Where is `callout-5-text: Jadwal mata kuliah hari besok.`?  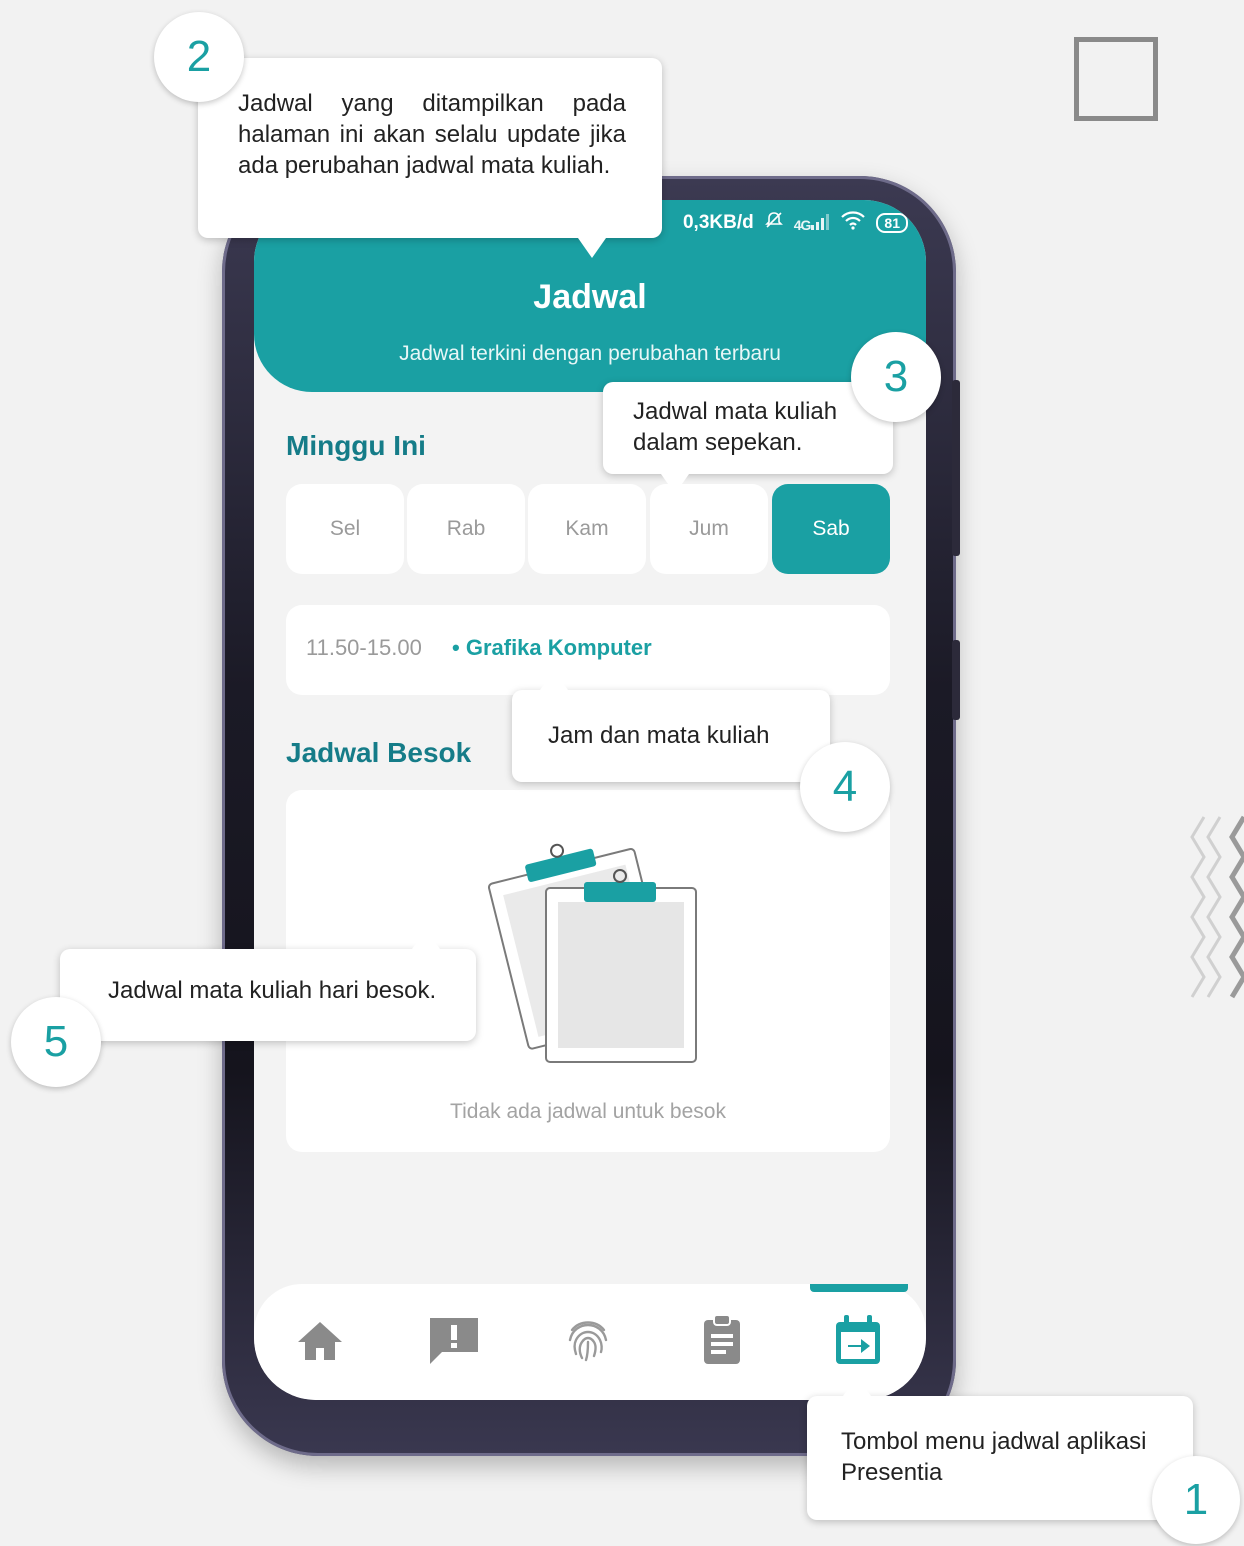
callout-5-text: Jadwal mata kuliah hari besok. is located at coordinates (272, 990).